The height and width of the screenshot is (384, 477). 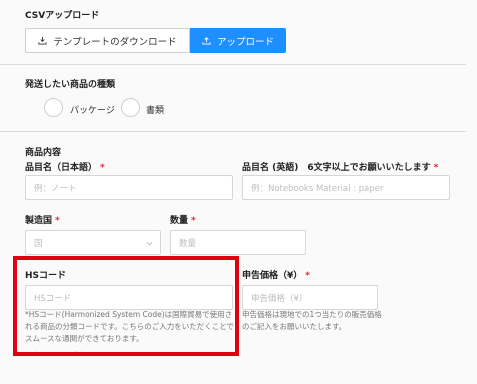 I want to click on csv-upload-button: アップロード, so click(x=238, y=40).